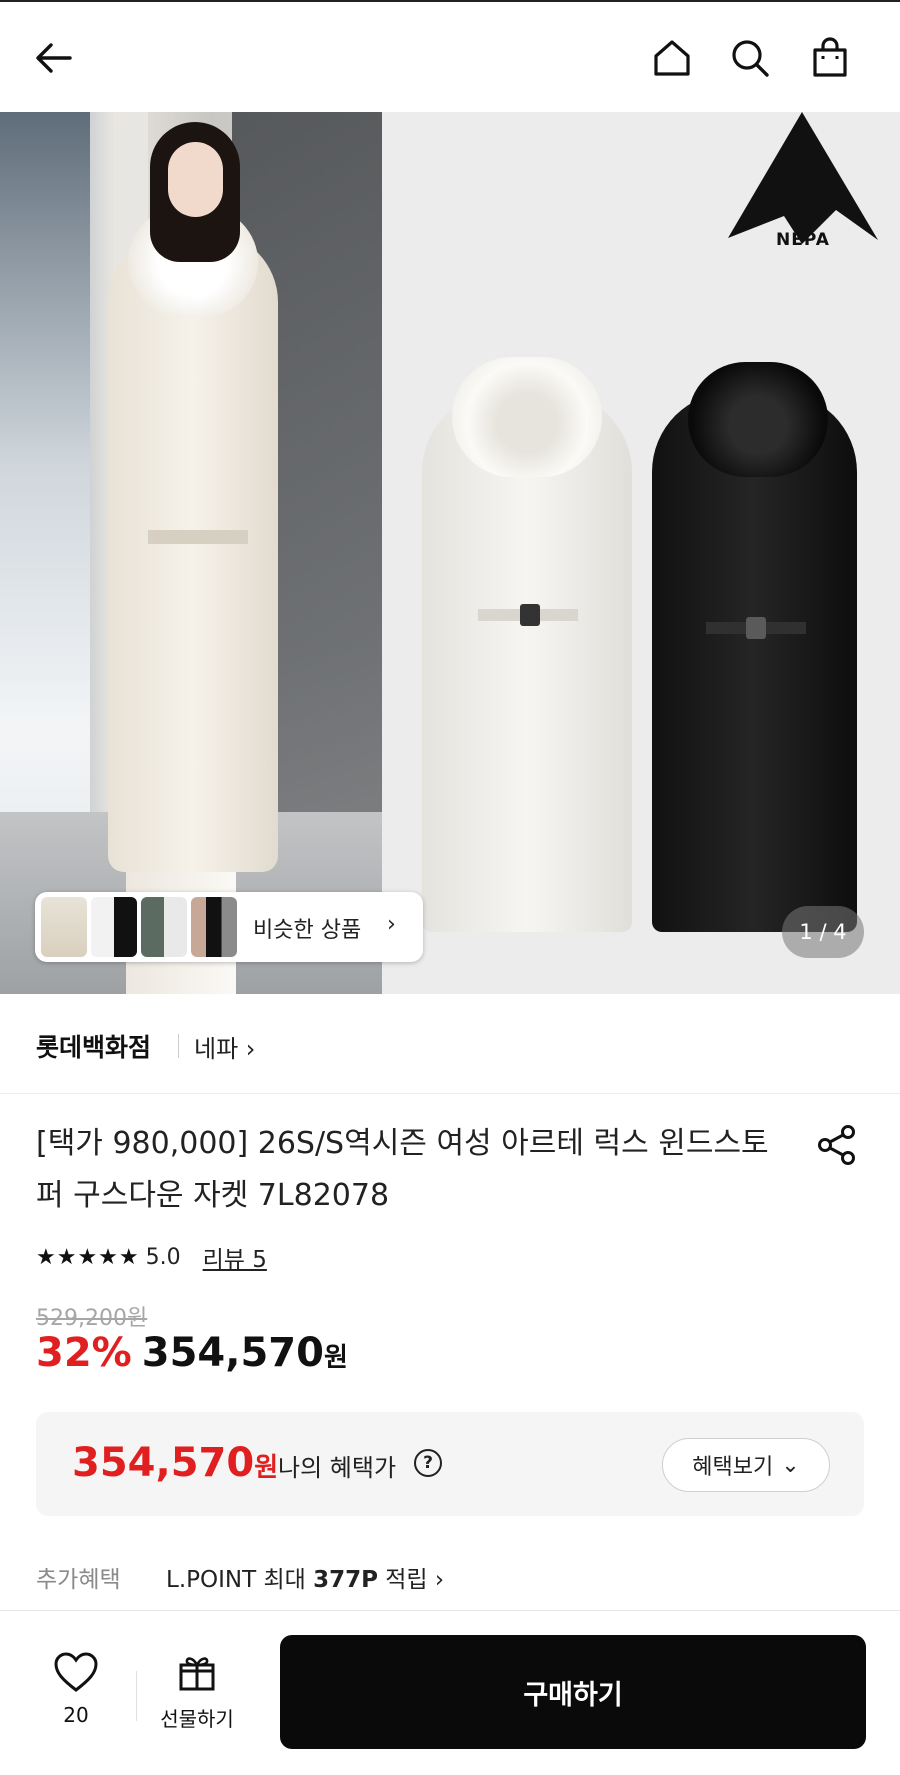 This screenshot has height=1775, width=900. Describe the element at coordinates (305, 1580) in the screenshot. I see `lpoint-benefit-text: L.POINT 최대 377P 적립 ›` at that location.